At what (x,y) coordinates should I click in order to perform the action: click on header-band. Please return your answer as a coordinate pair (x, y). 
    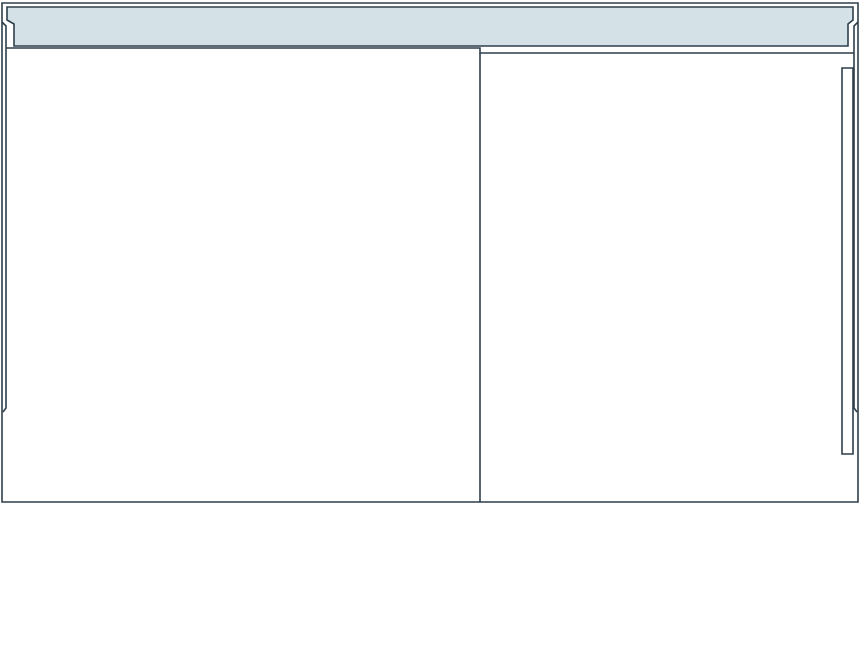
    Looking at the image, I should click on (430, 26).